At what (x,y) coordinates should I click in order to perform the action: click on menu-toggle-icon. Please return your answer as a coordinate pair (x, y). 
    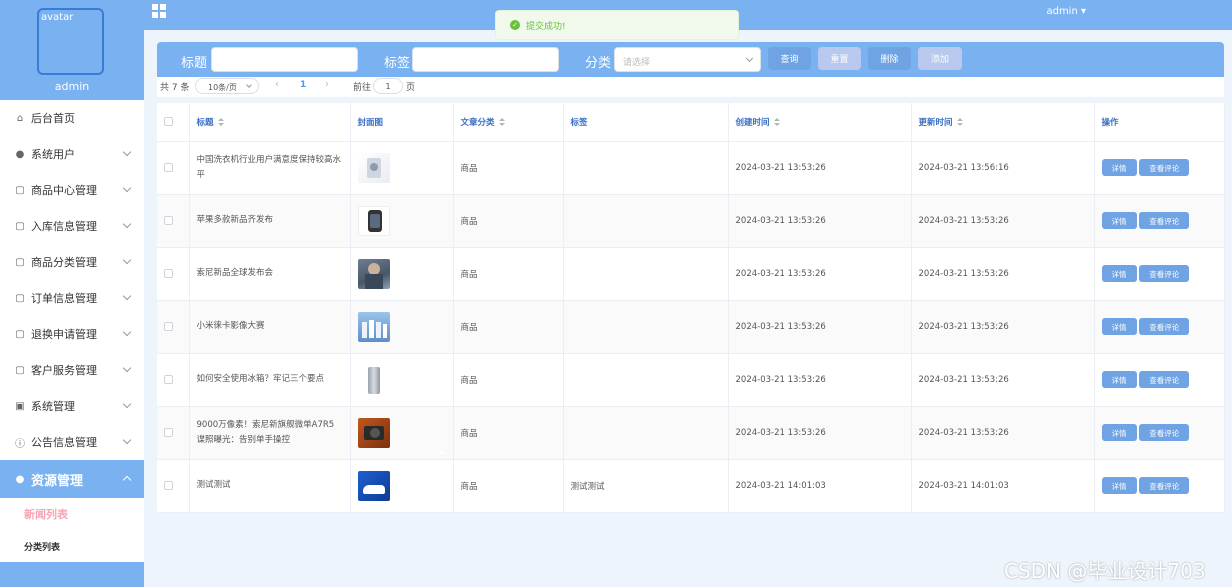
    Looking at the image, I should click on (159, 11).